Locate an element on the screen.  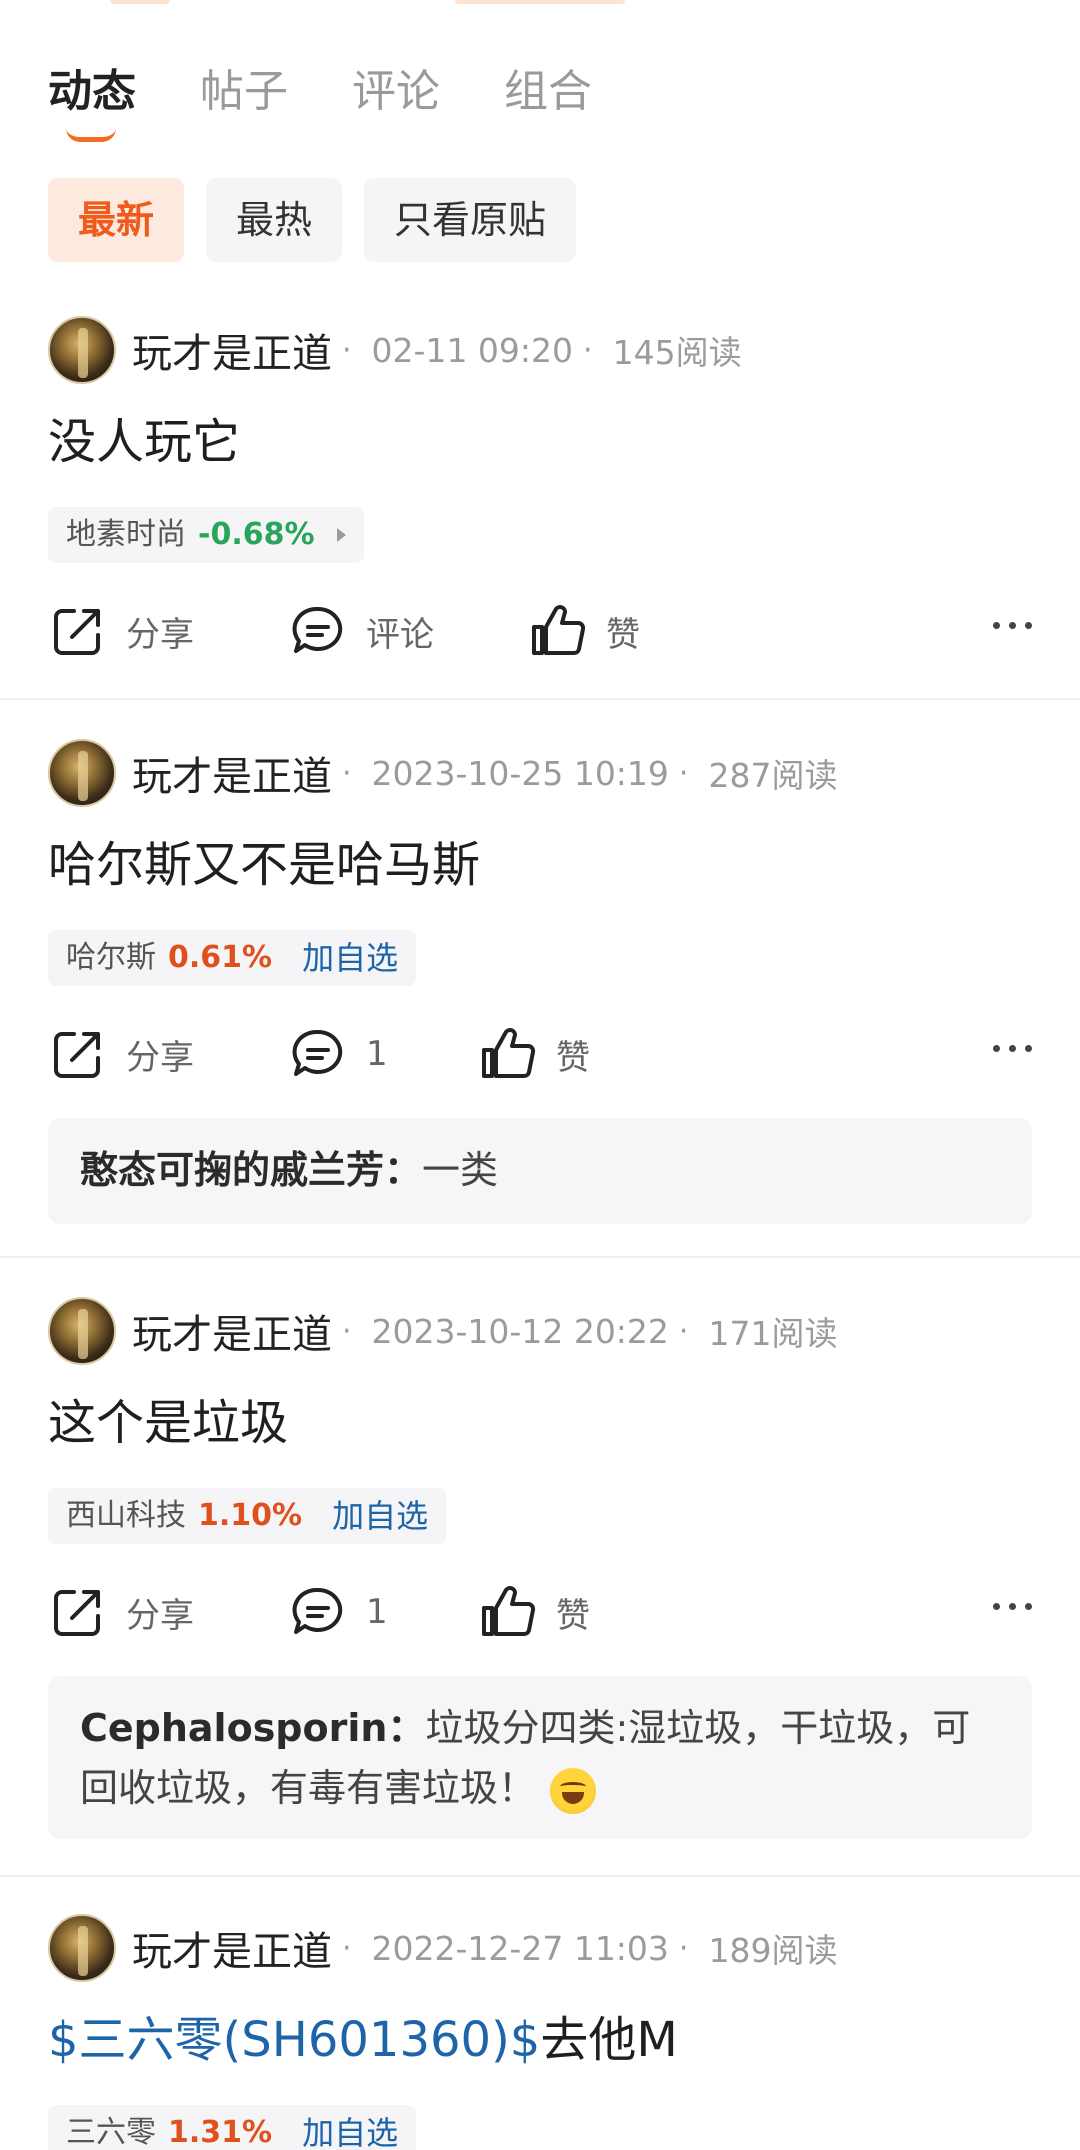
stock-change: 1.10% is located at coordinates (250, 1515).